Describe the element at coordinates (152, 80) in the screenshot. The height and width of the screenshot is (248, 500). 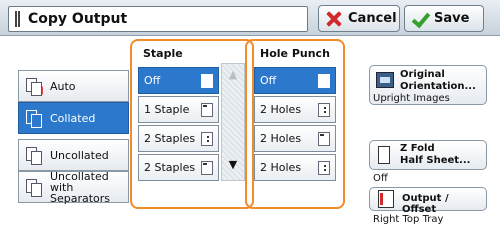
I see `staple-option-label: Off` at that location.